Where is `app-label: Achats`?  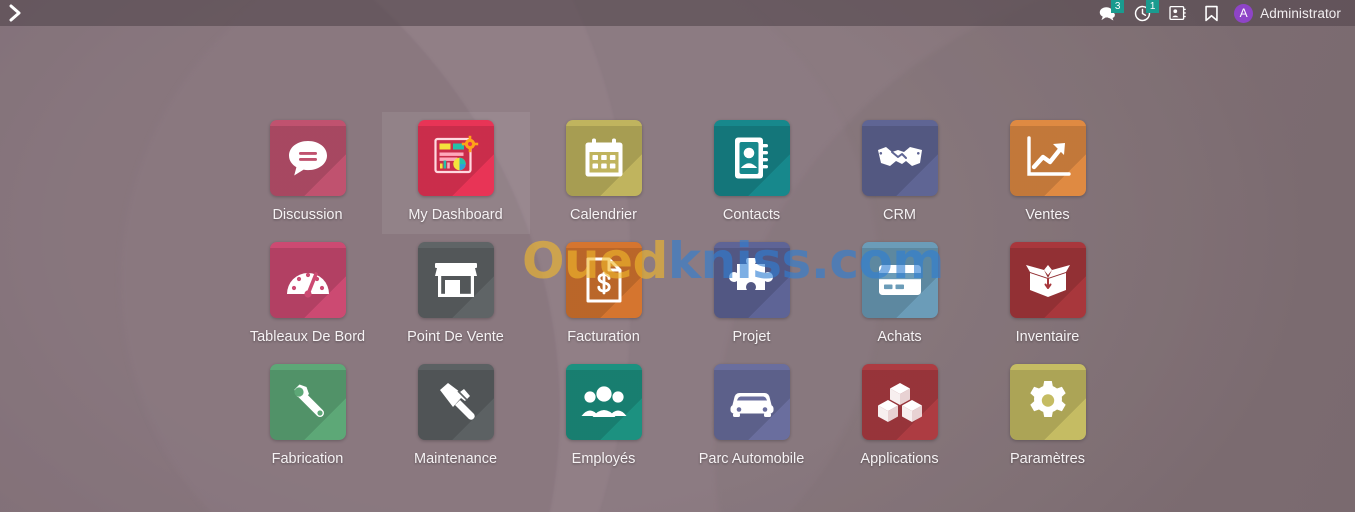 app-label: Achats is located at coordinates (899, 337).